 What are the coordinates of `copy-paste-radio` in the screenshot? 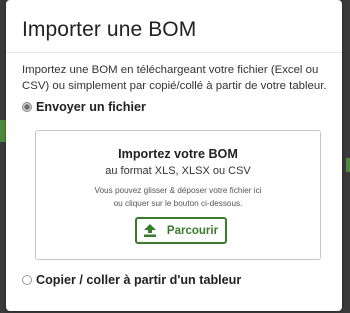 It's located at (27, 280).